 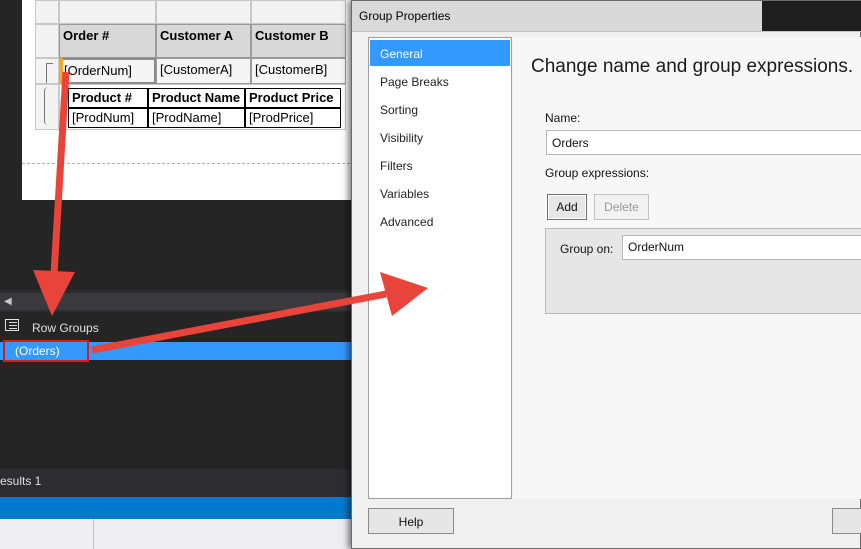 I want to click on group-item-orders: (Orders), so click(x=46, y=351).